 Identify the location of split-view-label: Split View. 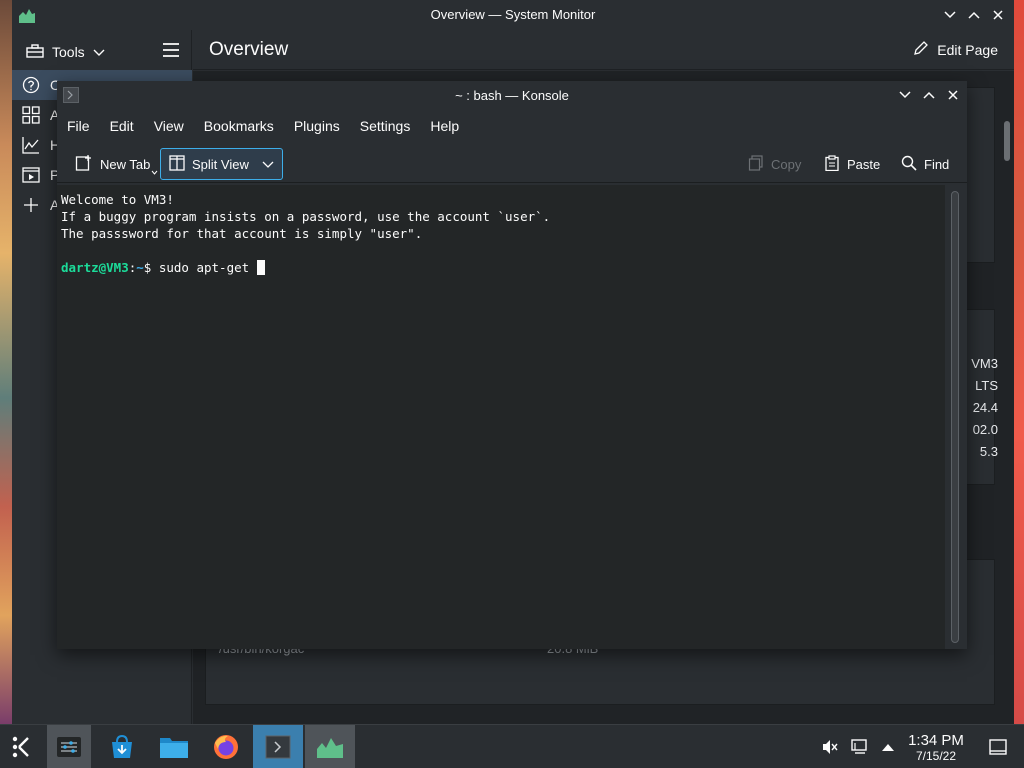
(220, 164).